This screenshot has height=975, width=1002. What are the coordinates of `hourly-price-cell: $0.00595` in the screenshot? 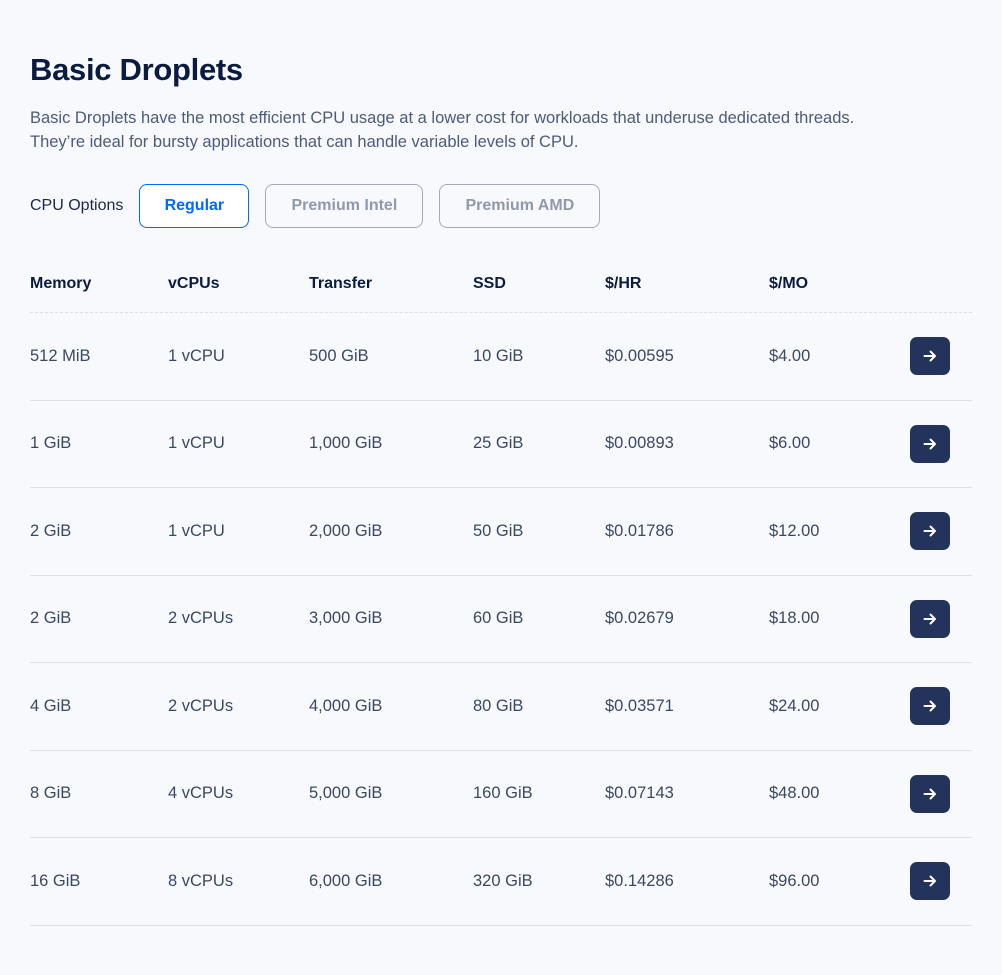 It's located at (639, 355).